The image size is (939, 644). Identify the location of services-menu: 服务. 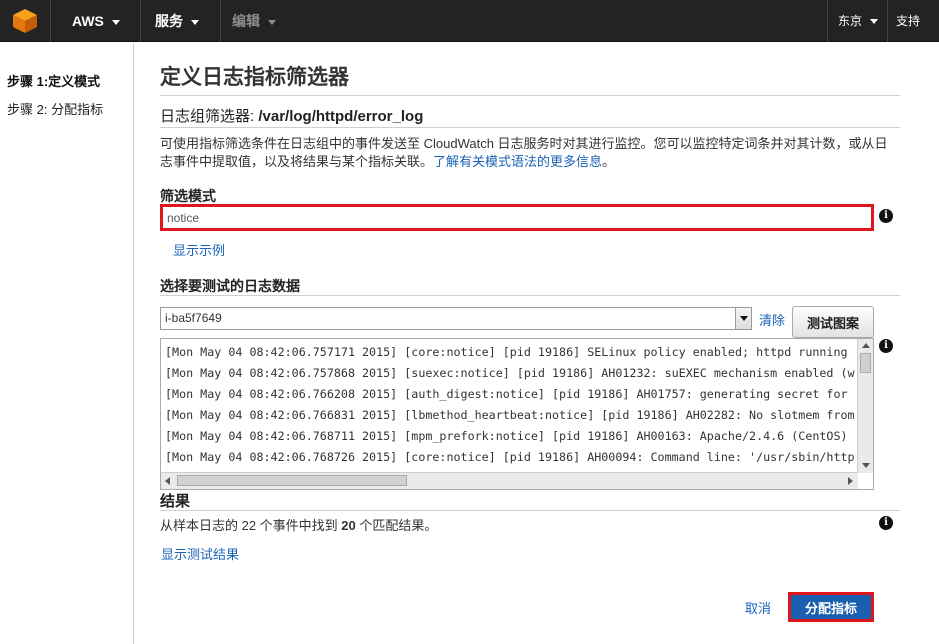
(177, 21).